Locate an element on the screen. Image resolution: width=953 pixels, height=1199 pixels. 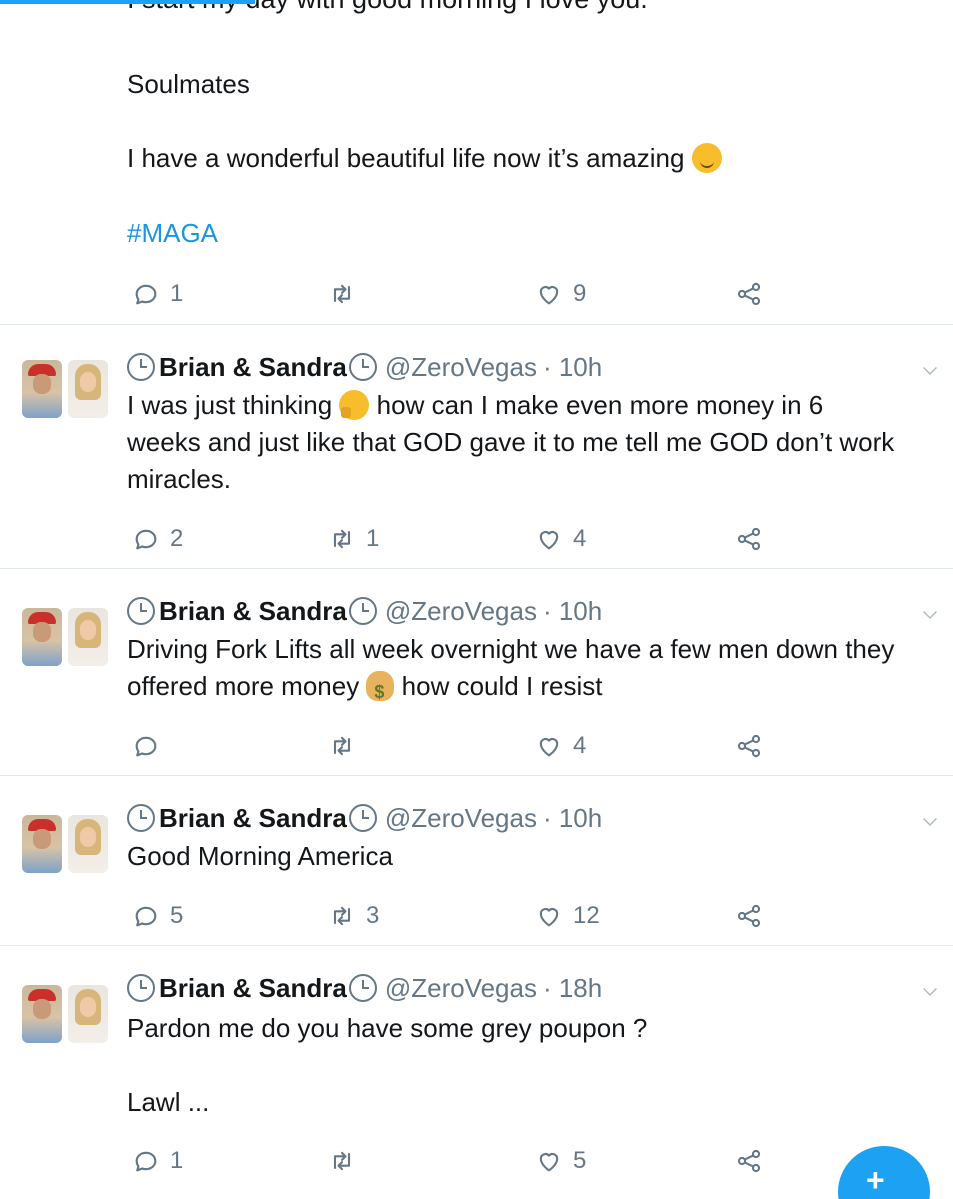
reply-count: 5 is located at coordinates (177, 915).